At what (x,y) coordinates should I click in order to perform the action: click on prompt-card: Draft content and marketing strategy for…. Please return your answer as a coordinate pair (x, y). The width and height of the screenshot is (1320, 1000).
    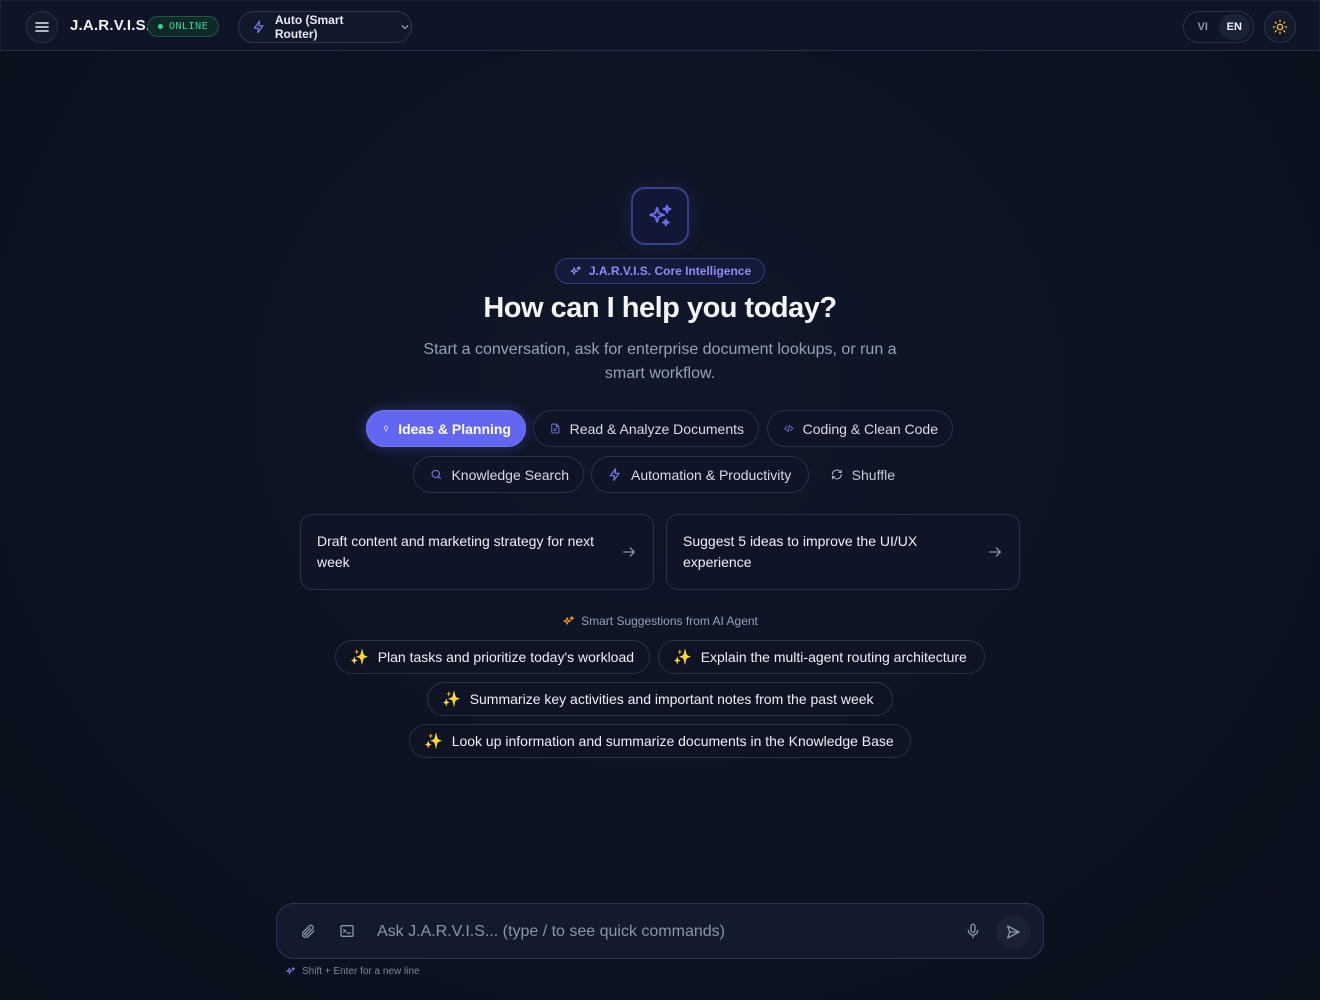
    Looking at the image, I should click on (477, 552).